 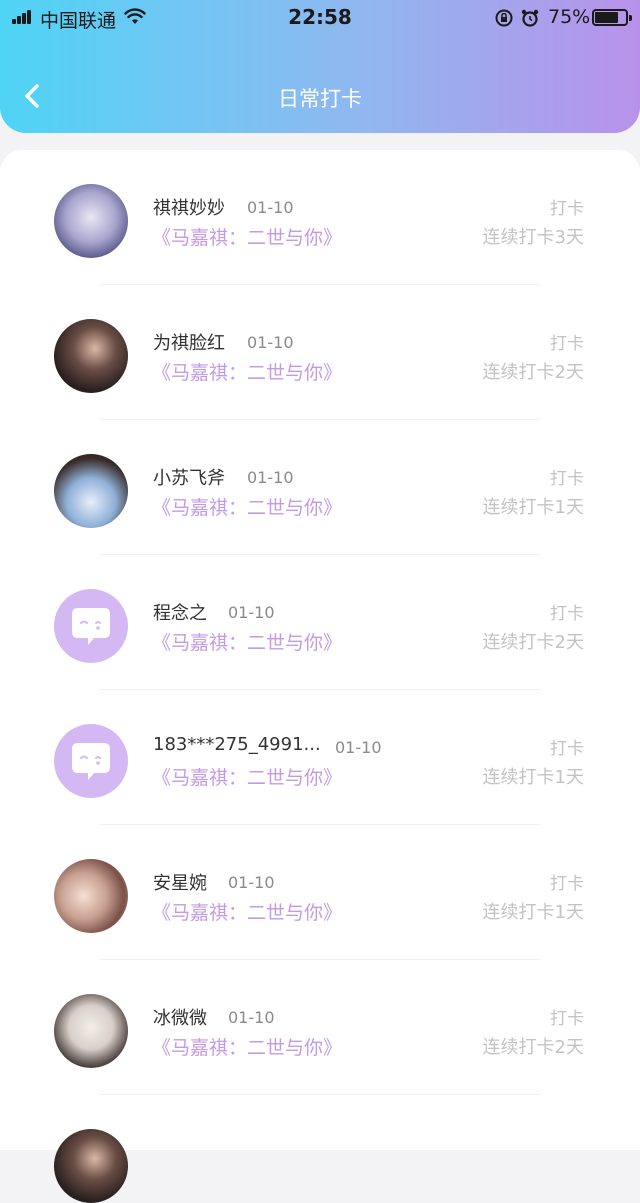 I want to click on battery-icon, so click(x=612, y=17).